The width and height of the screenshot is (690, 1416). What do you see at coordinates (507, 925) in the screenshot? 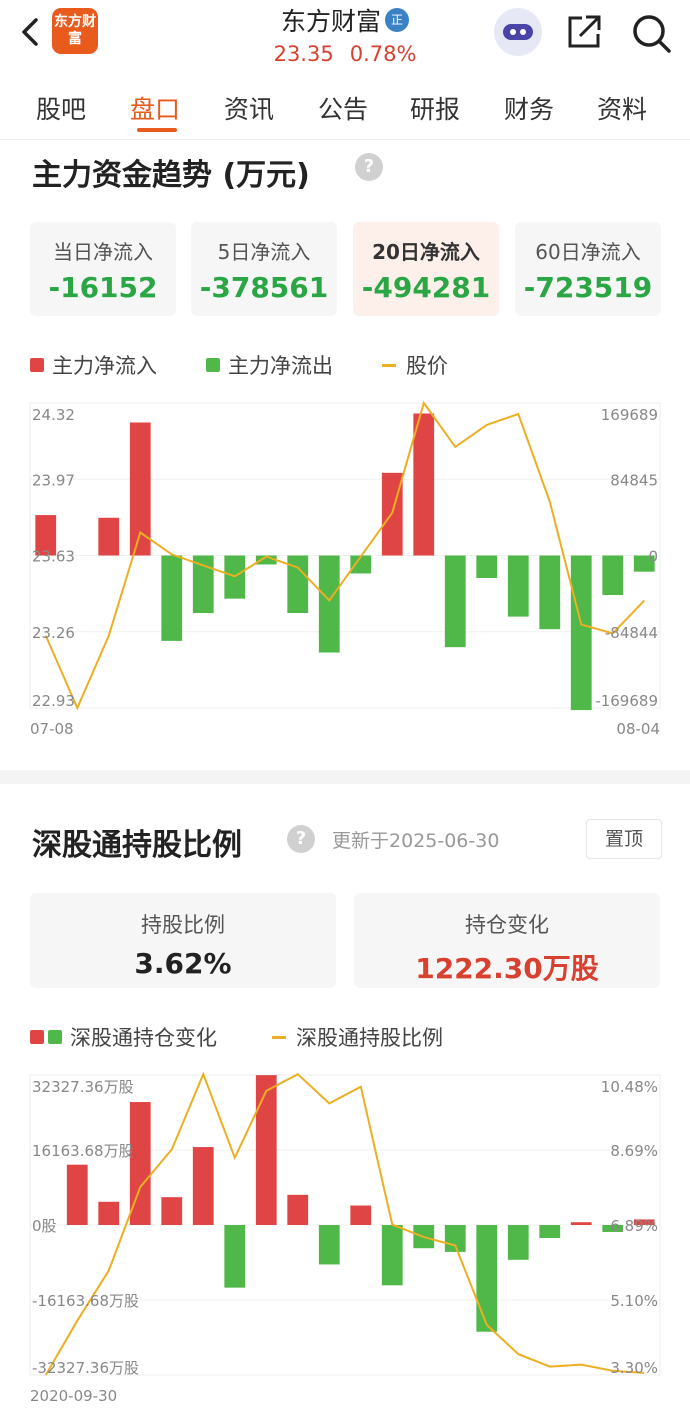
I see `card-label: 持仓变化` at bounding box center [507, 925].